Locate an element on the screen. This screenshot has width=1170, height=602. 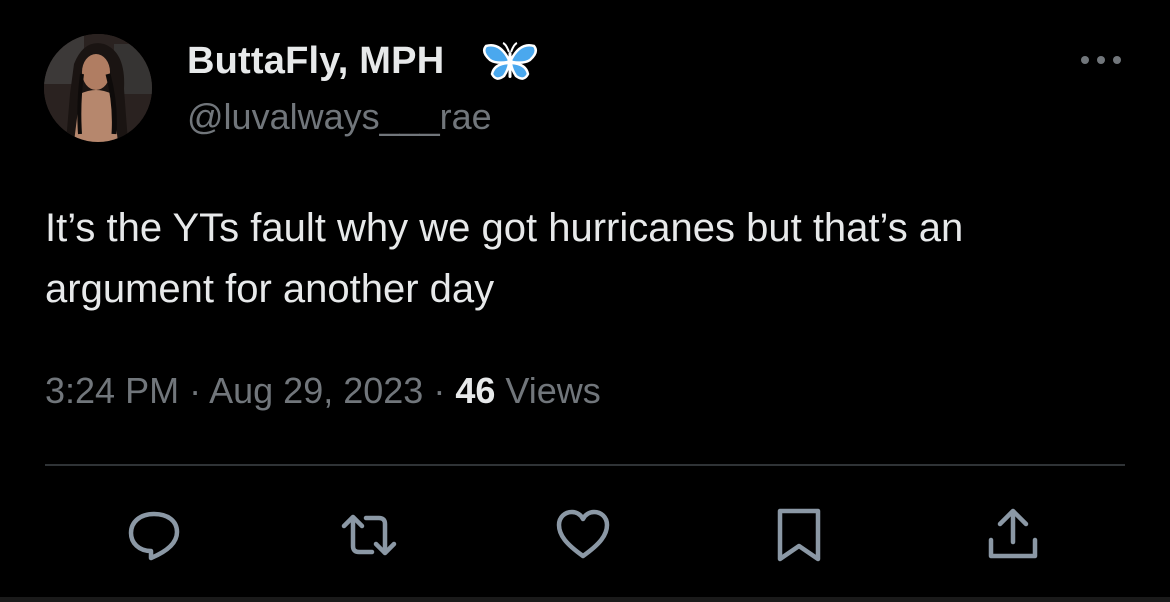
bottom-border is located at coordinates (585, 599).